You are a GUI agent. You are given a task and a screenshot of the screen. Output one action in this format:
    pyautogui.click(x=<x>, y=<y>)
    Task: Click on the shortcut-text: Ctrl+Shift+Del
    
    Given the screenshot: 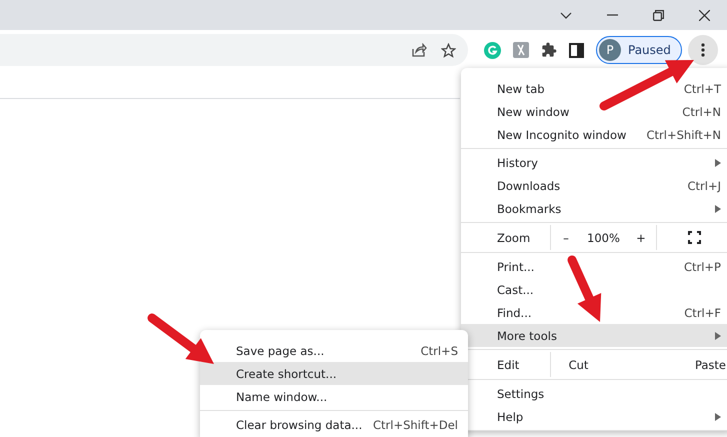 What is the action you would take?
    pyautogui.click(x=415, y=425)
    